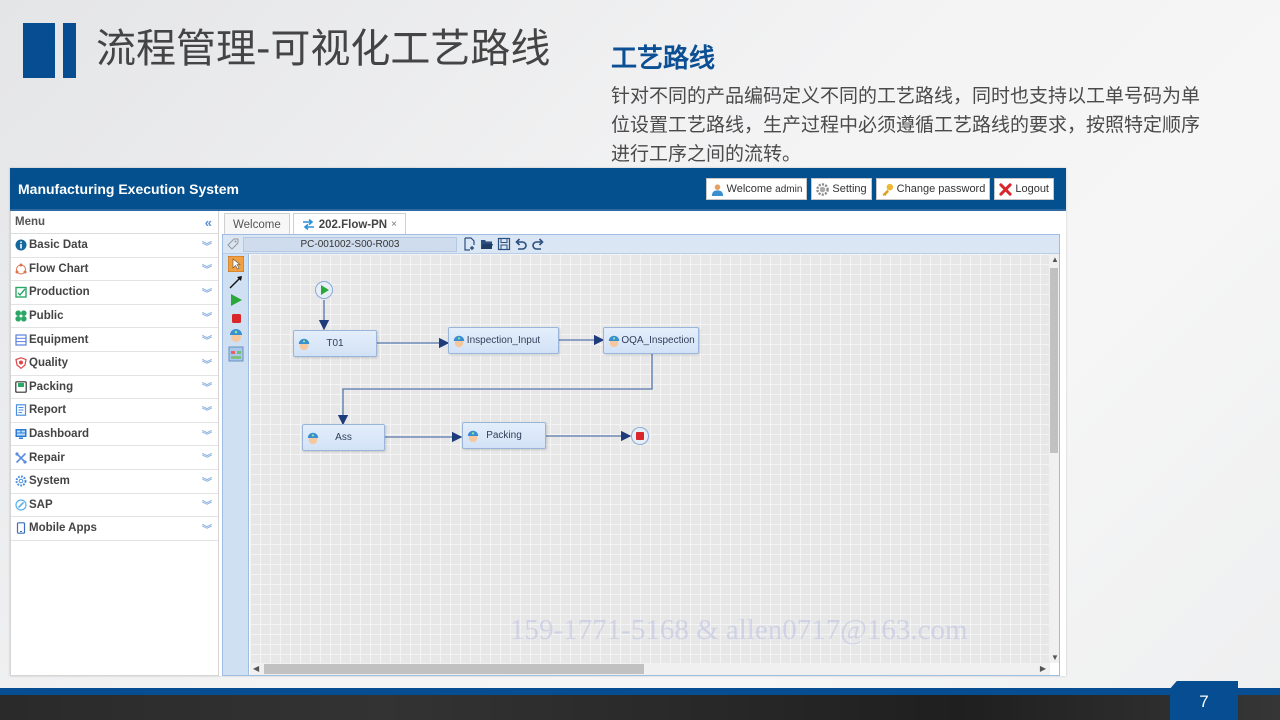 Image resolution: width=1280 pixels, height=720 pixels. What do you see at coordinates (454, 669) in the screenshot?
I see `horizontal-scroll-thumb` at bounding box center [454, 669].